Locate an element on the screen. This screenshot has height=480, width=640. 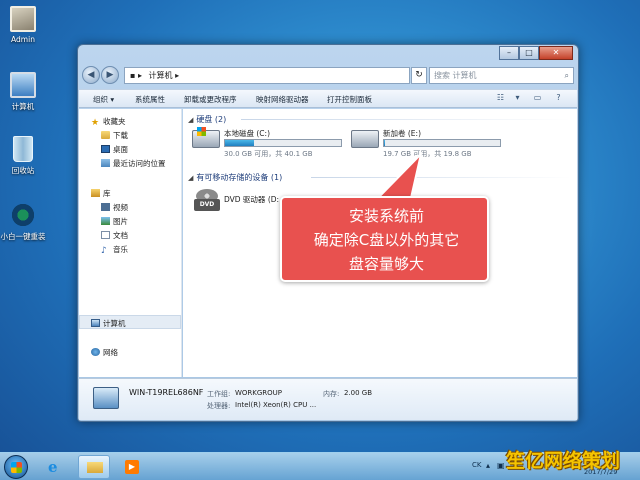
star-icon: ★ is located at coordinates (95, 123).